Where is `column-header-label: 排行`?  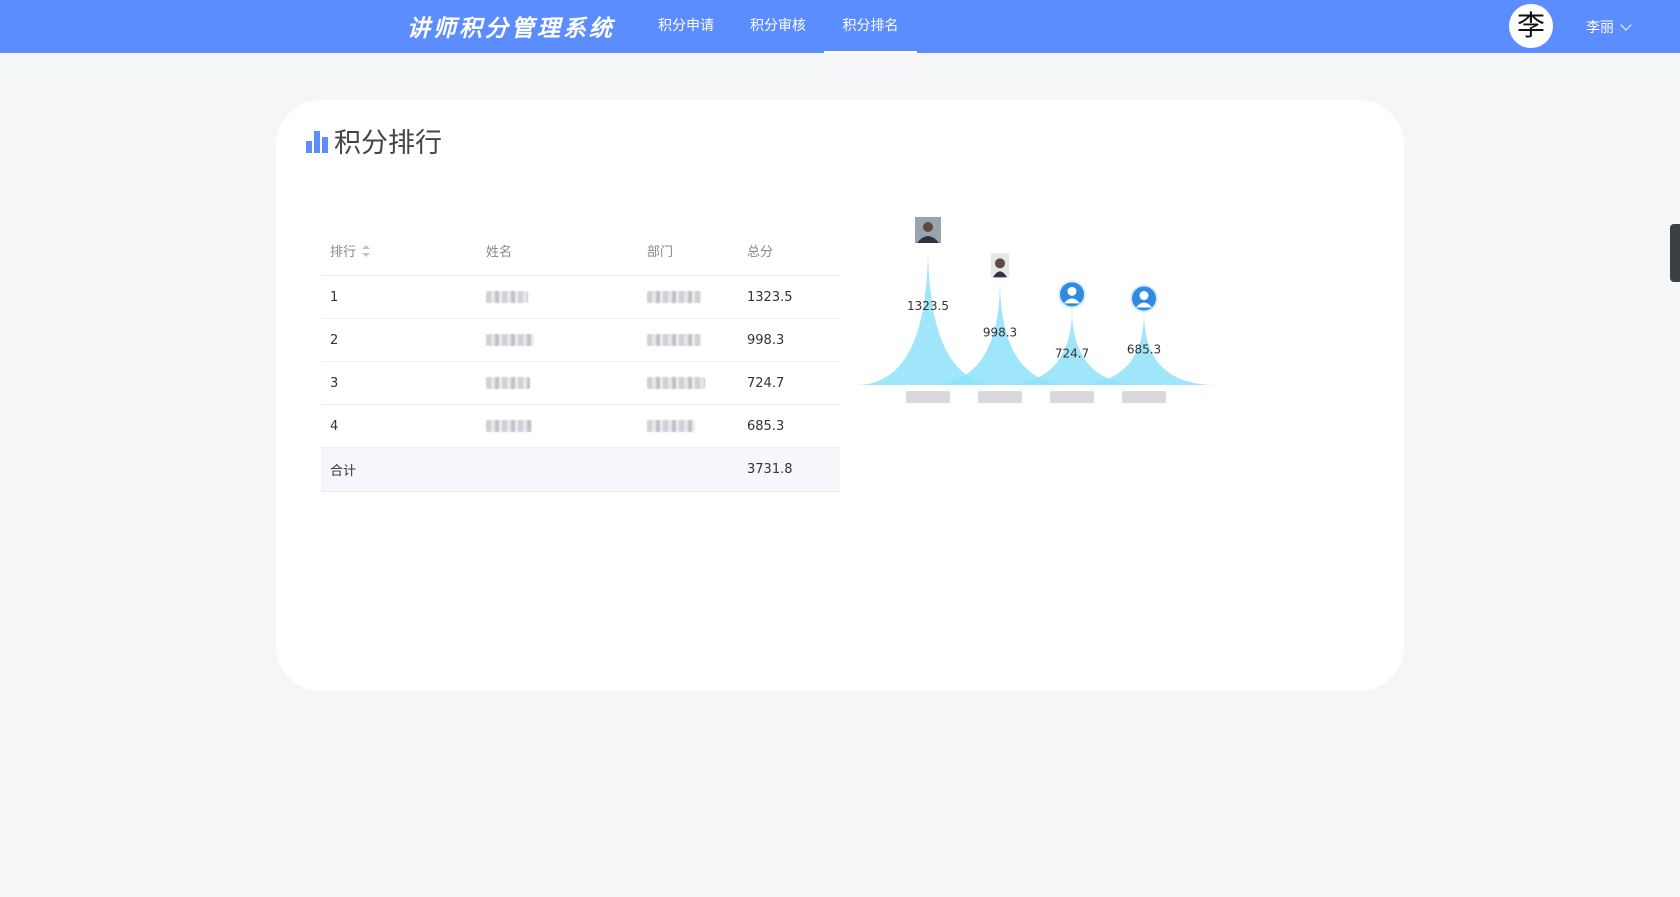 column-header-label: 排行 is located at coordinates (343, 252).